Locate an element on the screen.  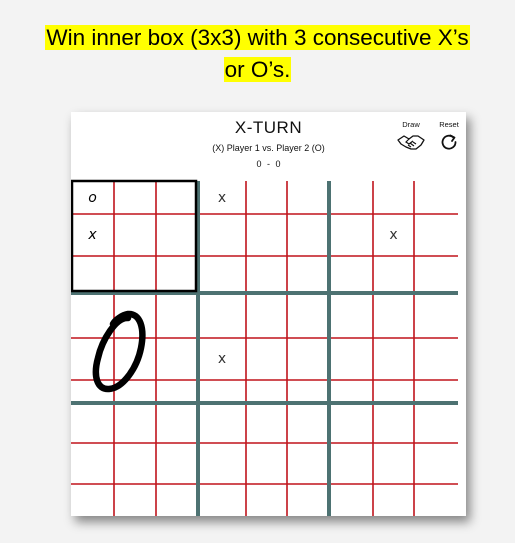
handwritten-o-mark is located at coordinates (119, 351).